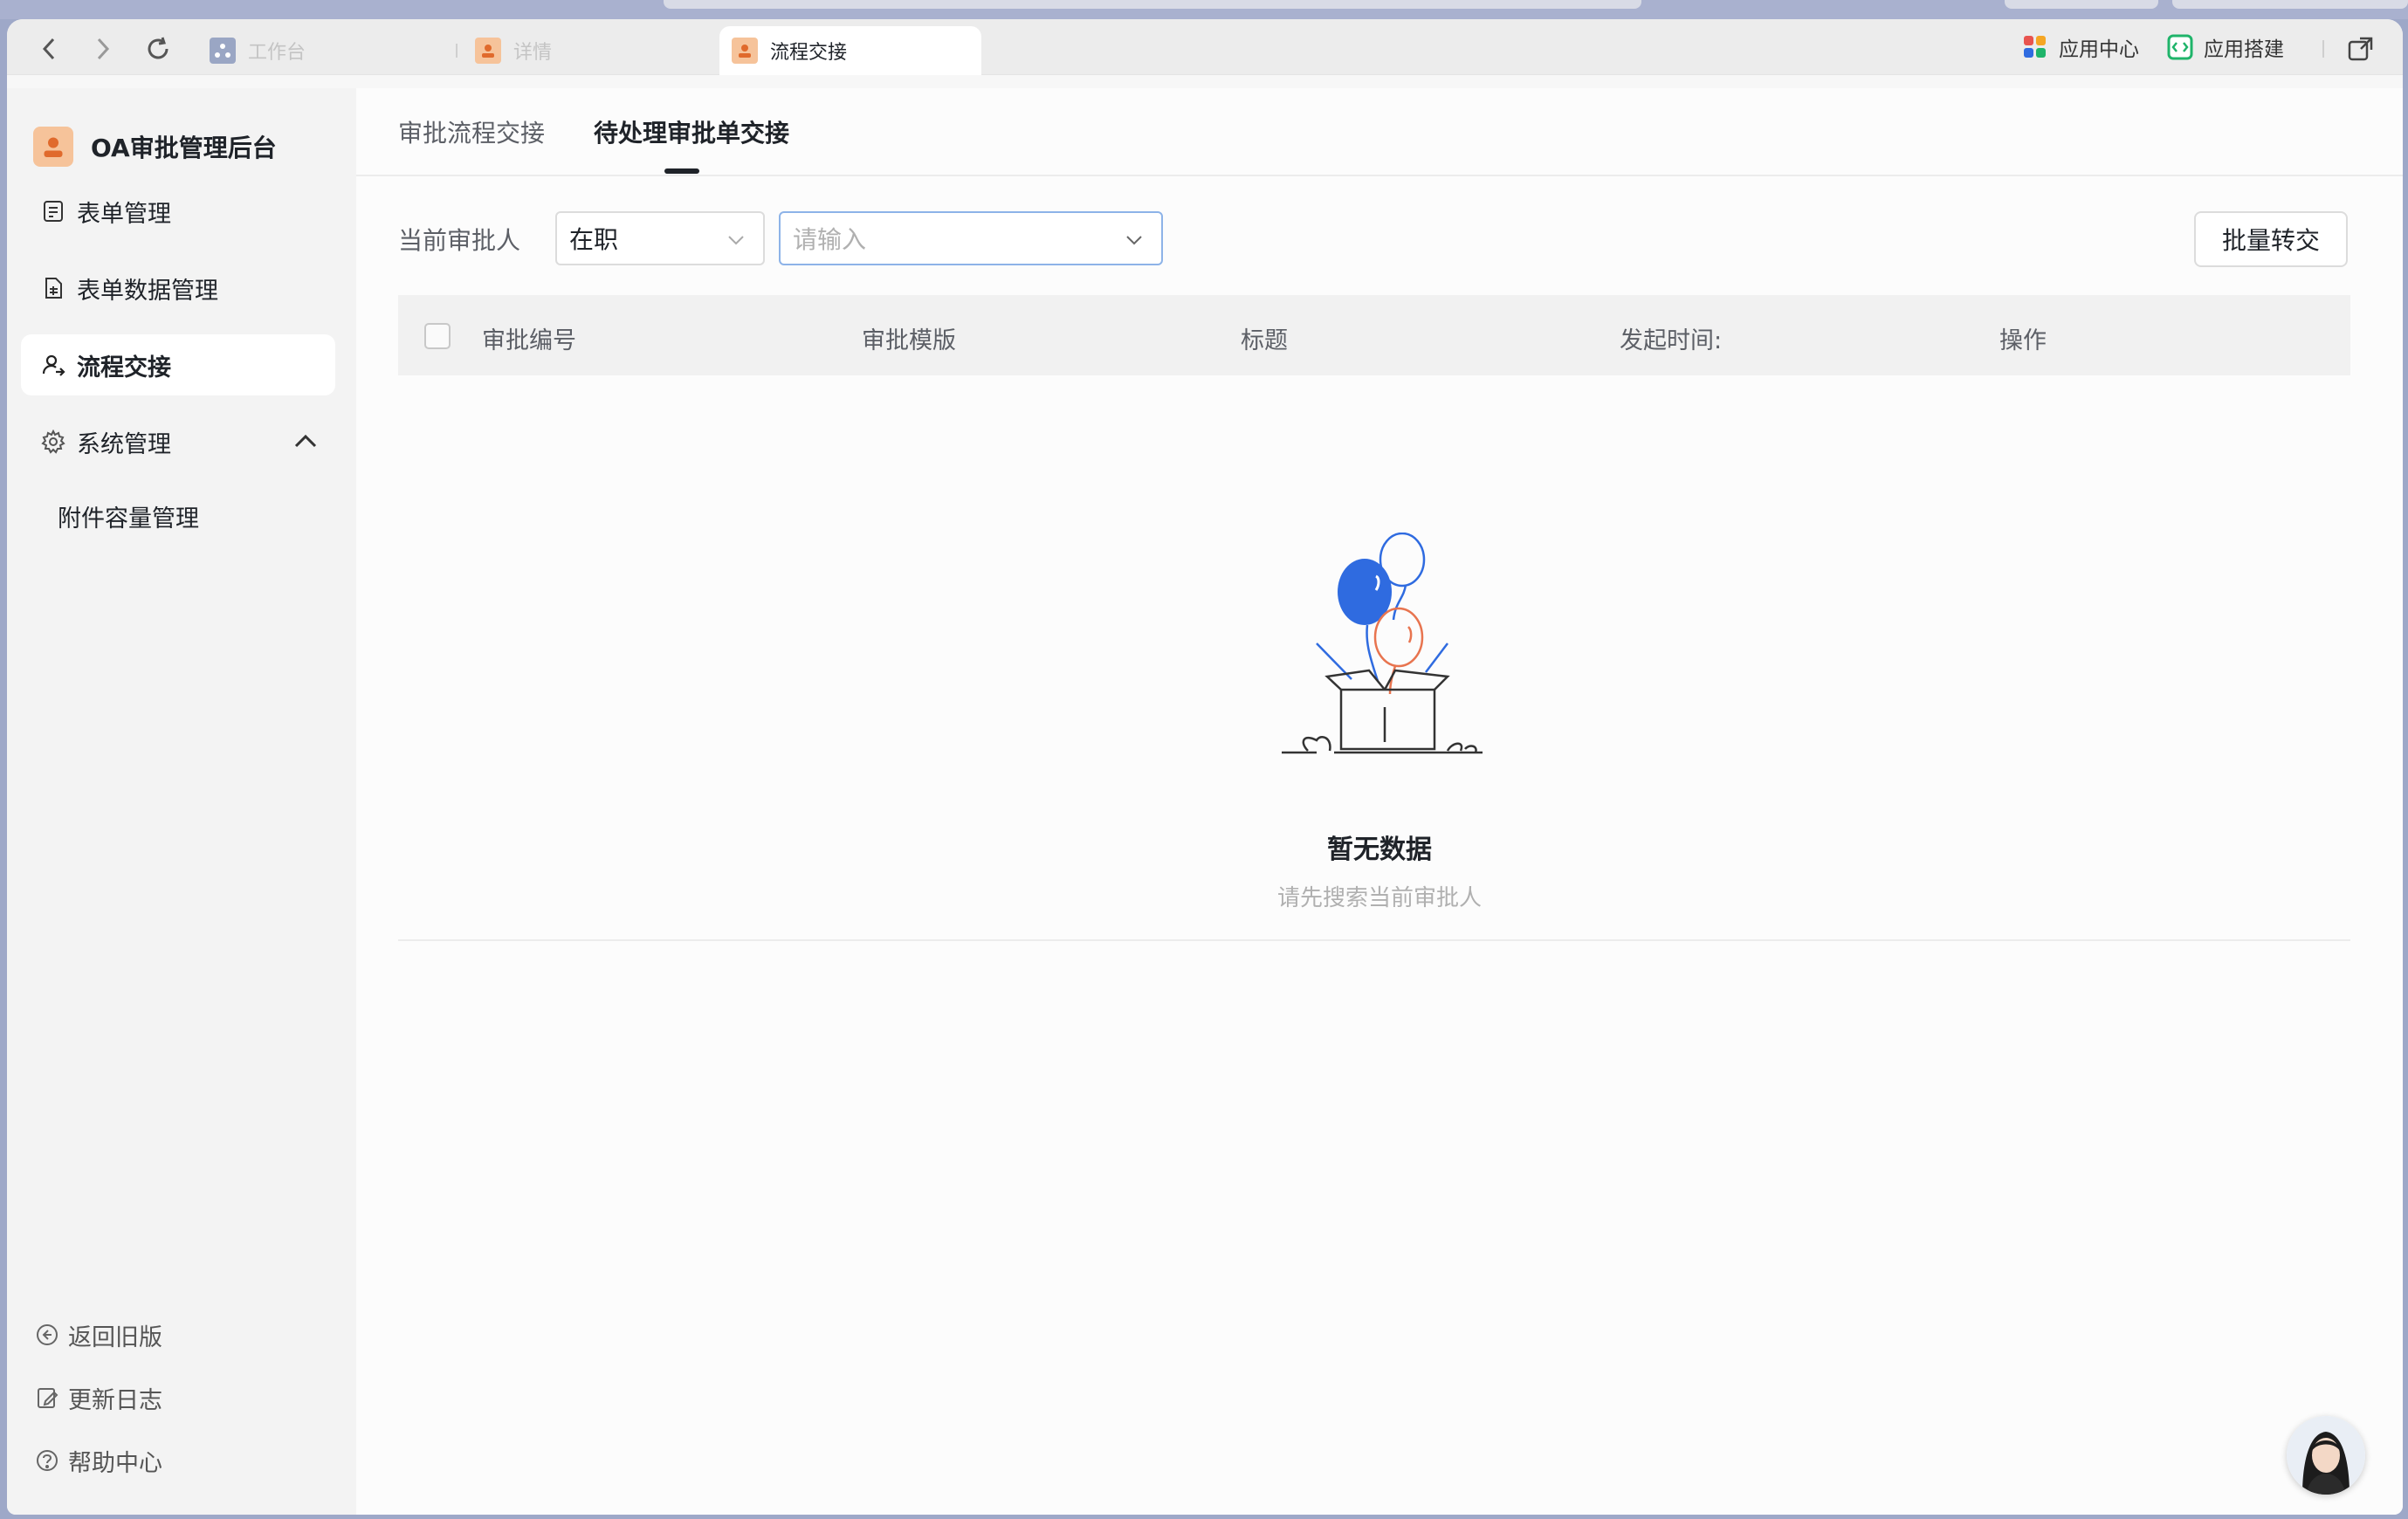  What do you see at coordinates (2035, 47) in the screenshot?
I see `app-grid-icon` at bounding box center [2035, 47].